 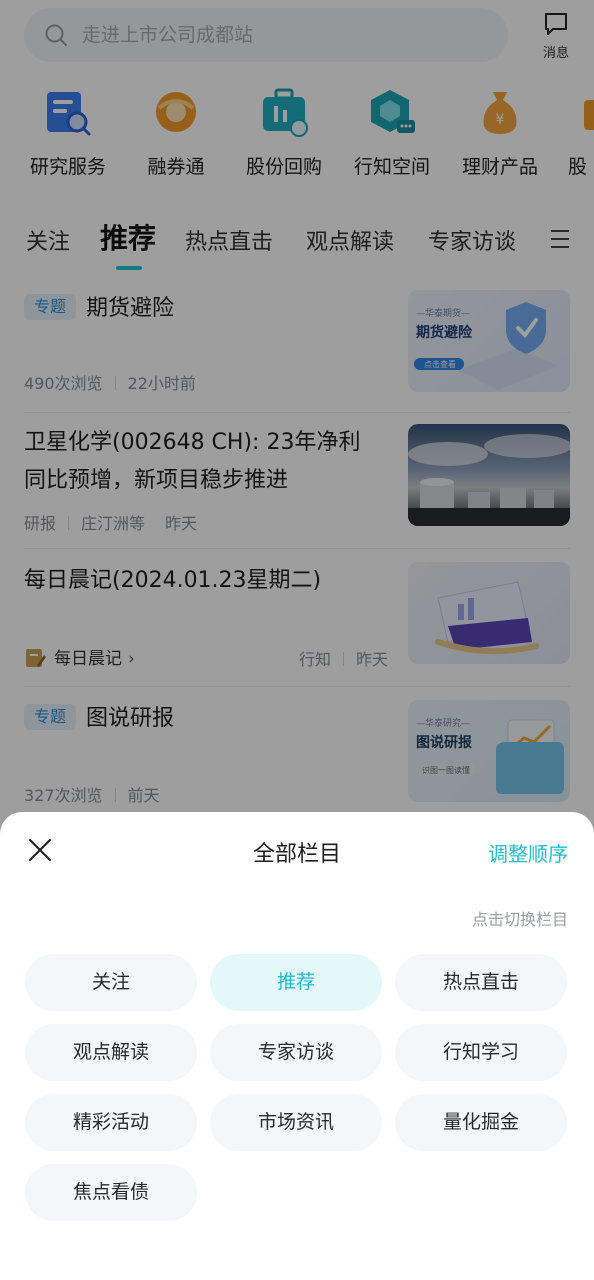 What do you see at coordinates (111, 1192) in the screenshot?
I see `channel-chip-bonds: 焦点看债` at bounding box center [111, 1192].